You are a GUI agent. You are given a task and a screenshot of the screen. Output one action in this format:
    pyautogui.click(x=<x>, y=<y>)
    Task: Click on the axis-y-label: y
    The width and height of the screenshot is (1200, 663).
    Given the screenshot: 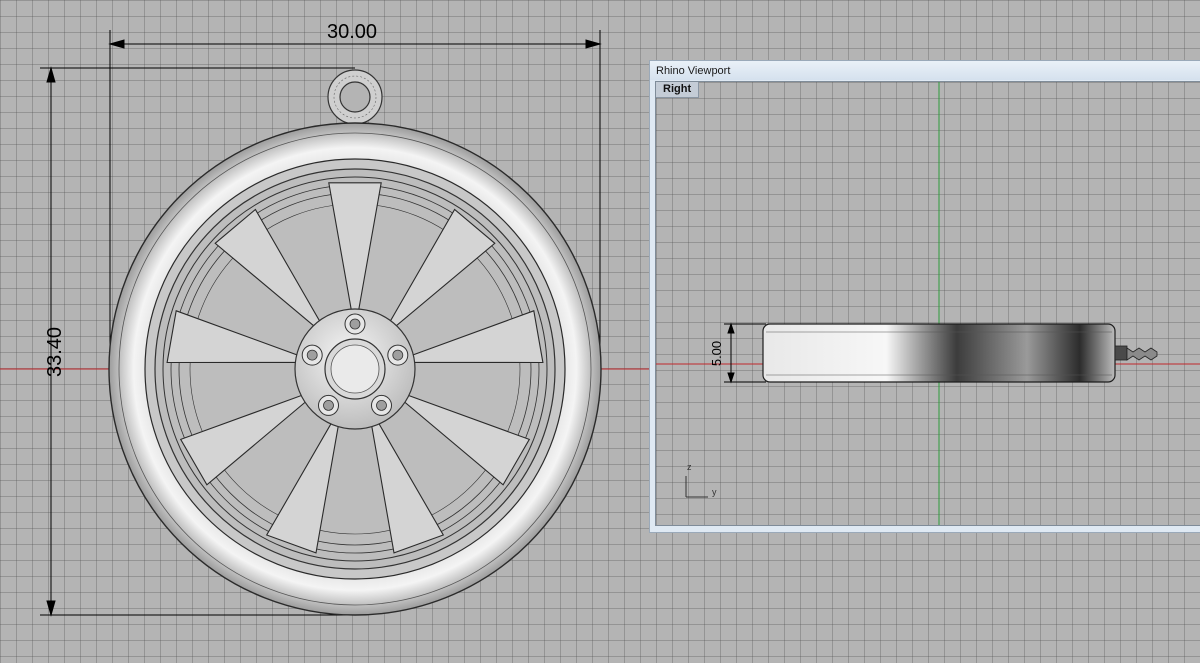 What is the action you would take?
    pyautogui.click(x=714, y=492)
    